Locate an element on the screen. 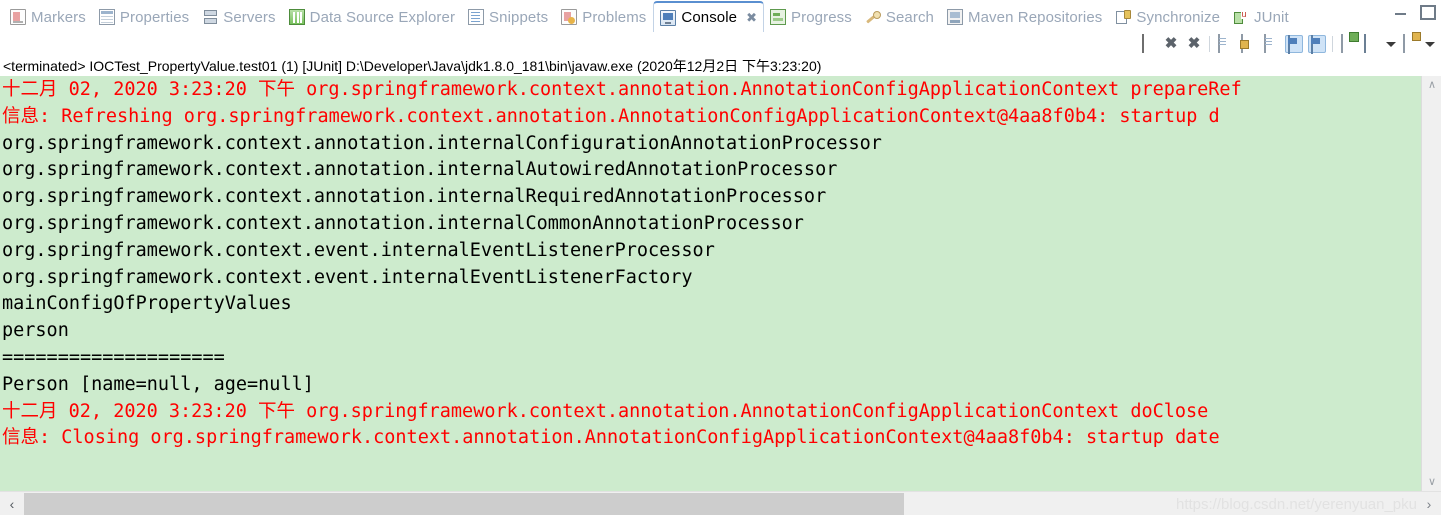 Image resolution: width=1441 pixels, height=515 pixels. tab-problems: Problems is located at coordinates (604, 17).